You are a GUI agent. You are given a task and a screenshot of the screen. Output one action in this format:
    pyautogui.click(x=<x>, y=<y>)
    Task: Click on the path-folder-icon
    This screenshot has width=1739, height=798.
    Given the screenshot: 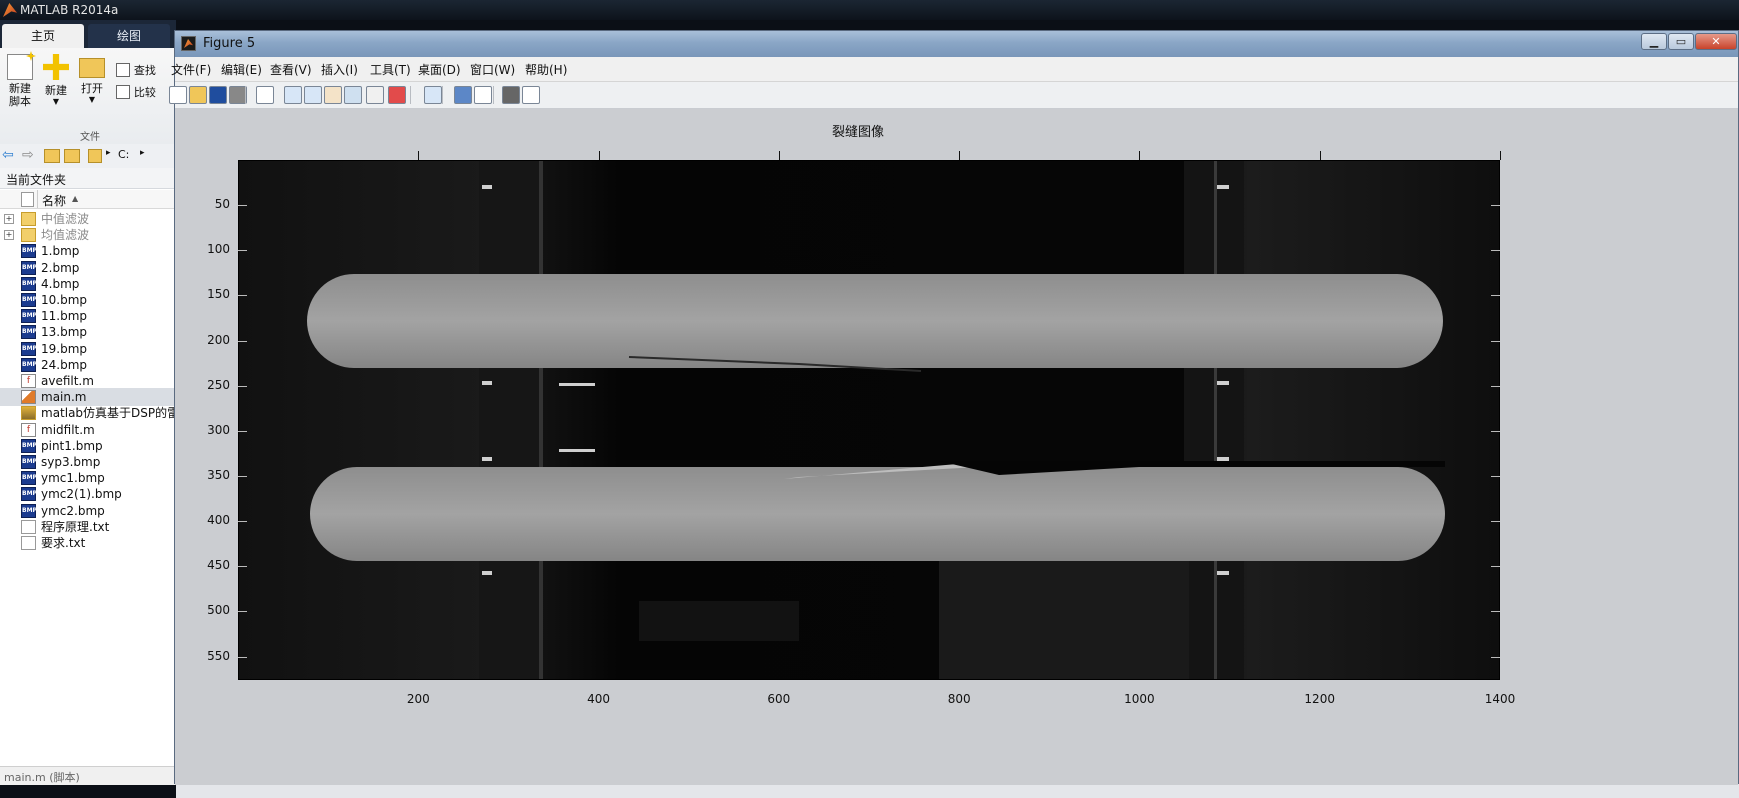 What is the action you would take?
    pyautogui.click(x=95, y=156)
    